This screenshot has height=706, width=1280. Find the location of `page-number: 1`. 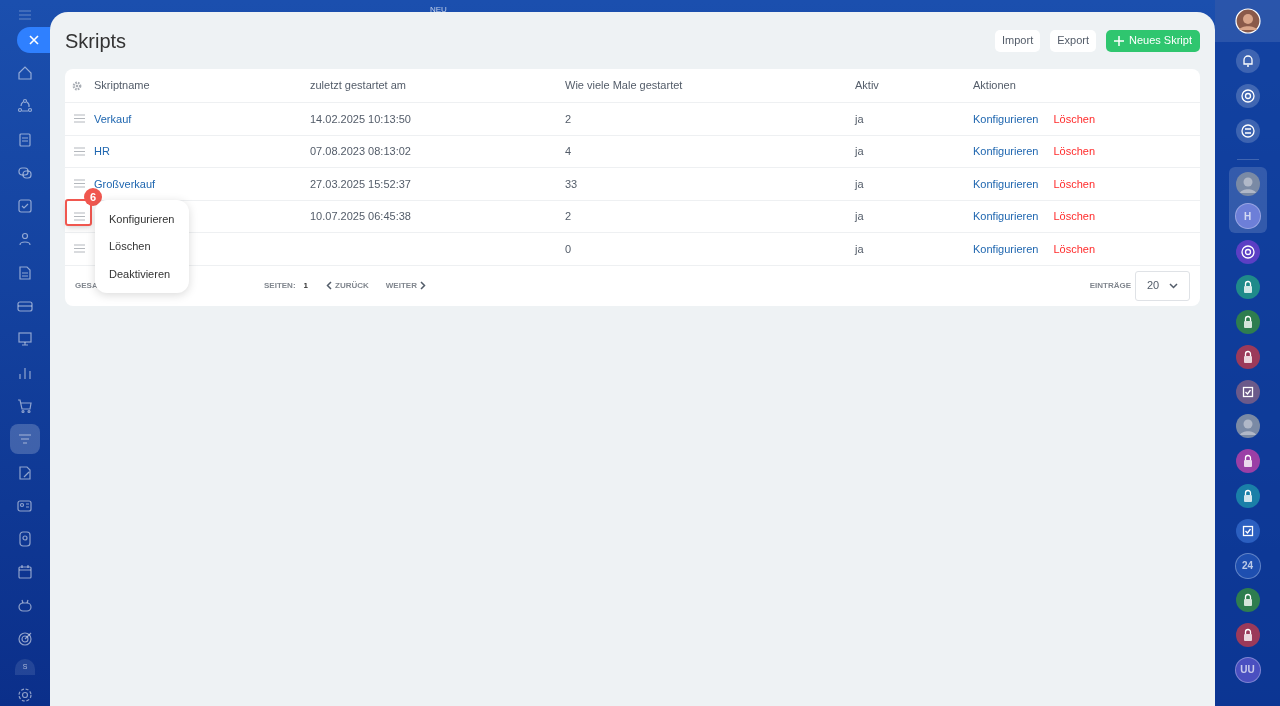

page-number: 1 is located at coordinates (305, 285).